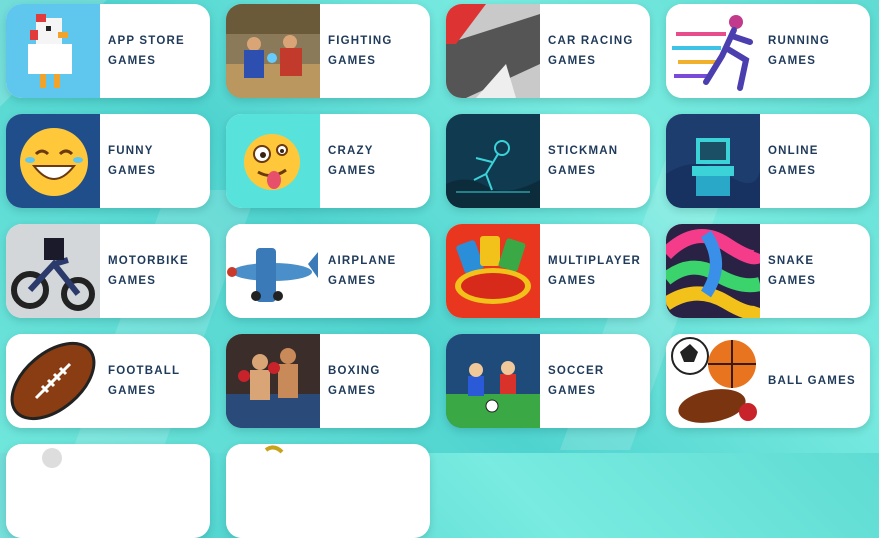 This screenshot has height=538, width=879. I want to click on category-card-crazy: CRAZY GAMES, so click(328, 161).